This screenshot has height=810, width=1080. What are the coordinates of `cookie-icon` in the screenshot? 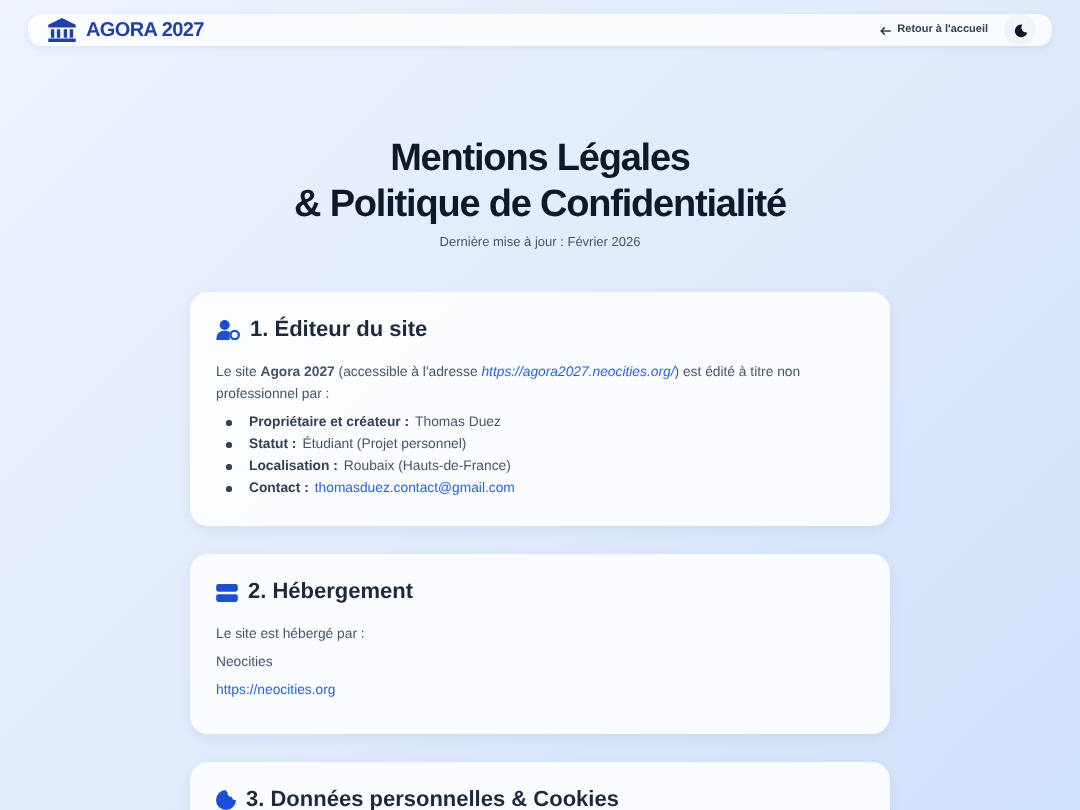 It's located at (226, 800).